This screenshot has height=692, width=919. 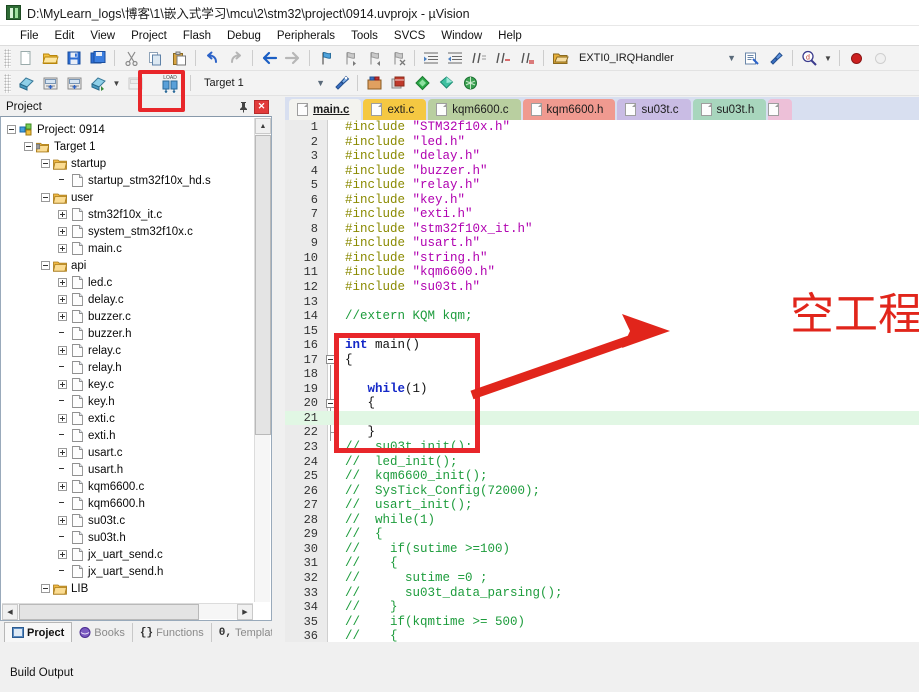 What do you see at coordinates (127, 384) in the screenshot?
I see `tree-item: key.c` at bounding box center [127, 384].